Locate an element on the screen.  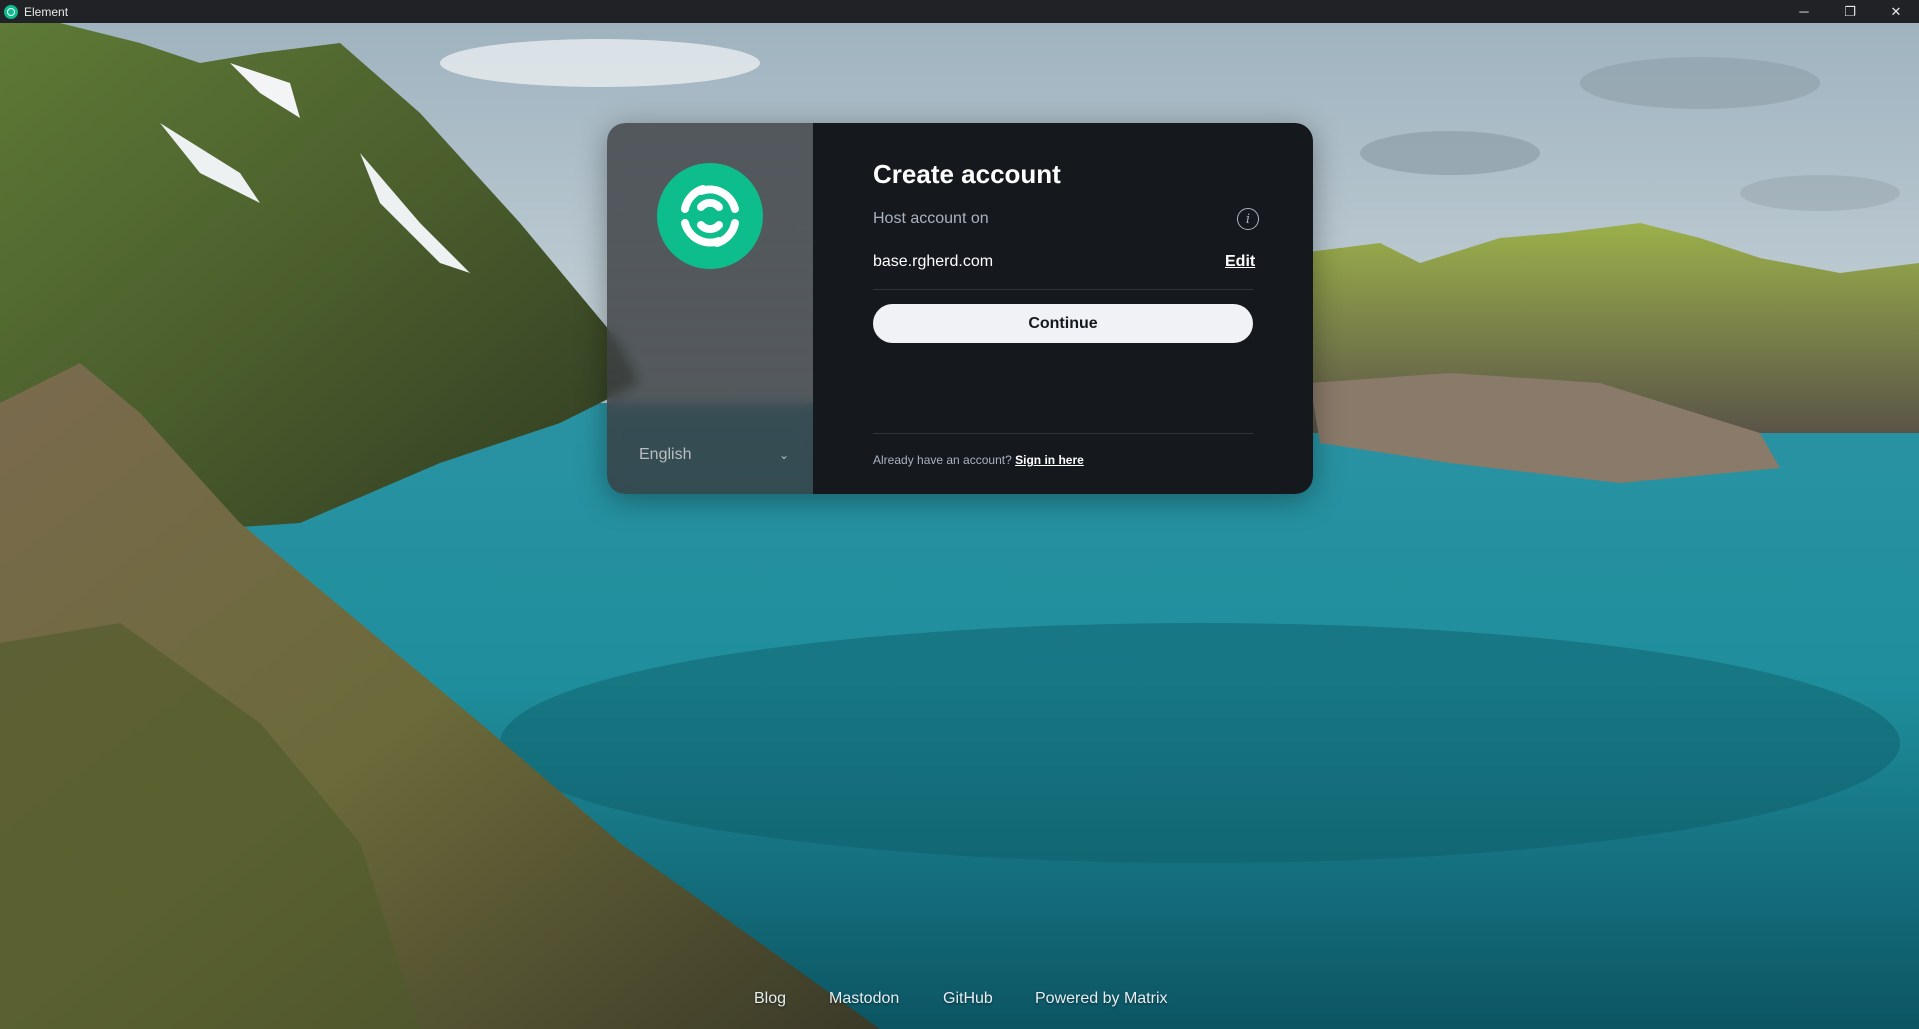
window-controls: ─ ❐ ✕ is located at coordinates (1850, 11).